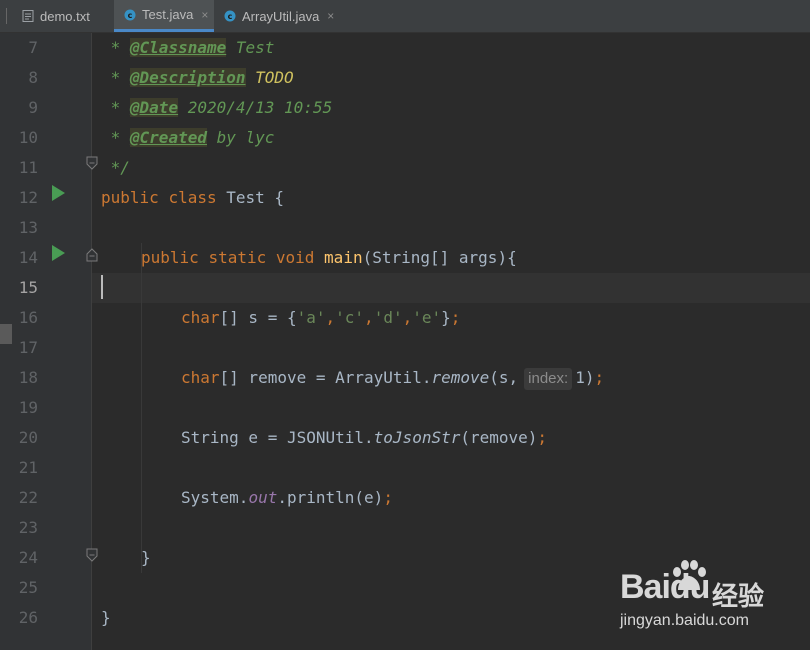 This screenshot has height=650, width=810. I want to click on static-method-call: toJsonStr, so click(417, 437).